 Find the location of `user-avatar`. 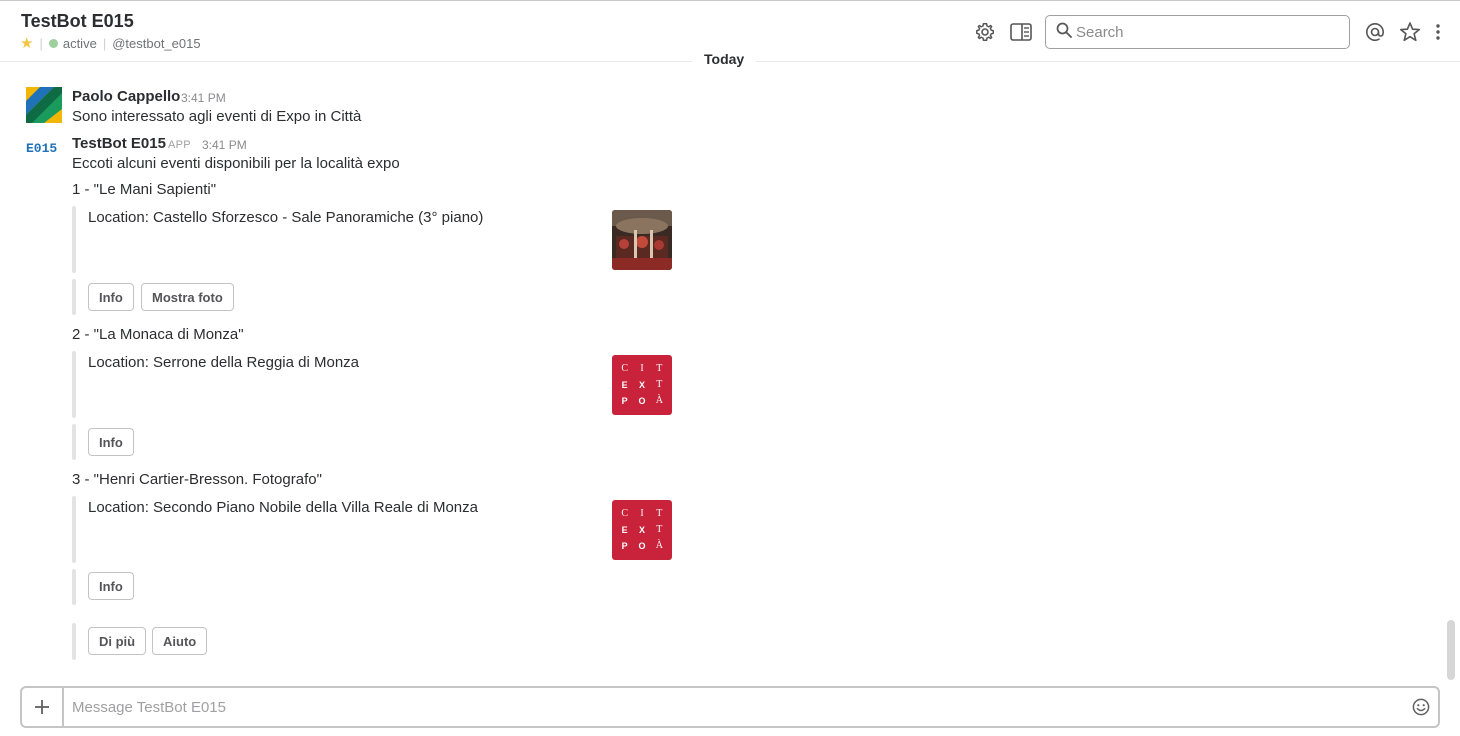

user-avatar is located at coordinates (44, 105).